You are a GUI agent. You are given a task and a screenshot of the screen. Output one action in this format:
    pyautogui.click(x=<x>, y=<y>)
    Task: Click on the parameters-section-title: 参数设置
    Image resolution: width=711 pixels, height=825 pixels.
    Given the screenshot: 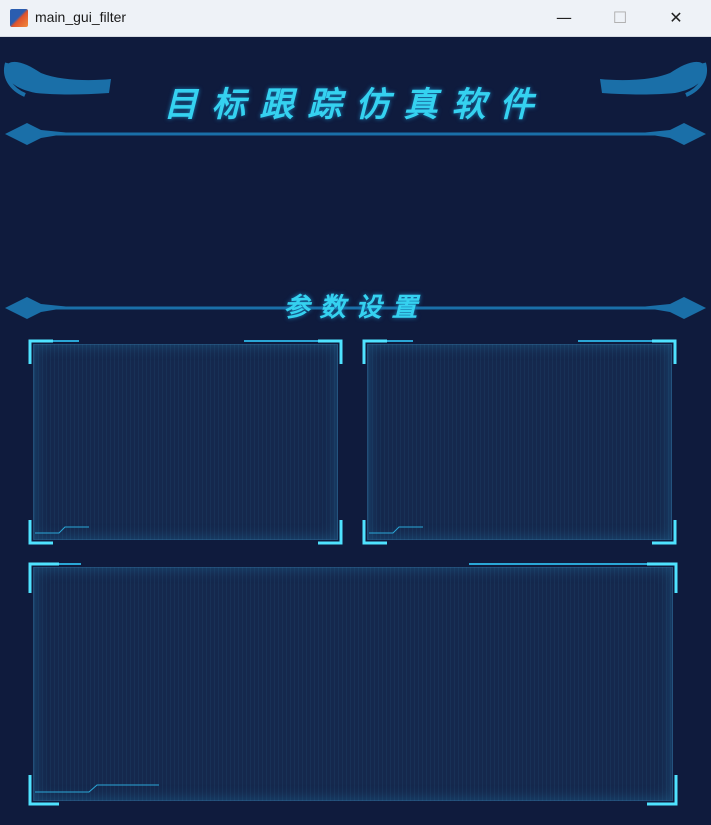 What is the action you would take?
    pyautogui.click(x=355, y=308)
    